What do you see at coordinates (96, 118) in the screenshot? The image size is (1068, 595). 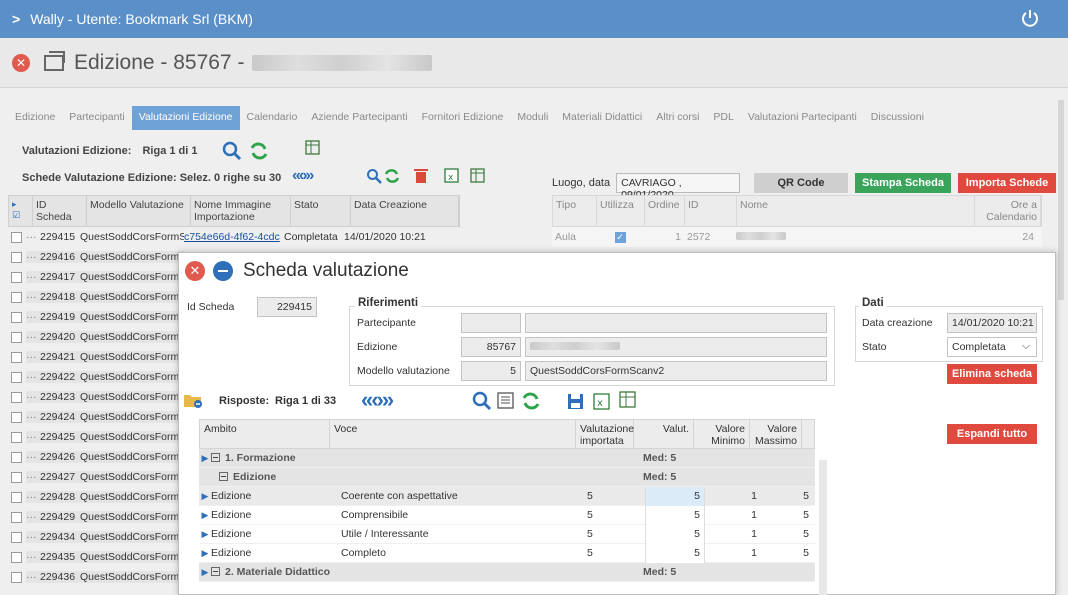 I see `tab-1: Partecipanti` at bounding box center [96, 118].